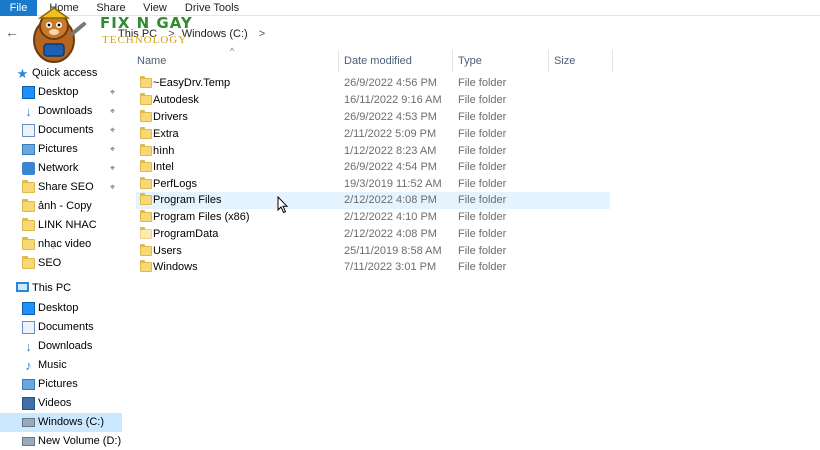 This screenshot has width=820, height=450. I want to click on nav-item-documents: Documents ⌖, so click(61, 130).